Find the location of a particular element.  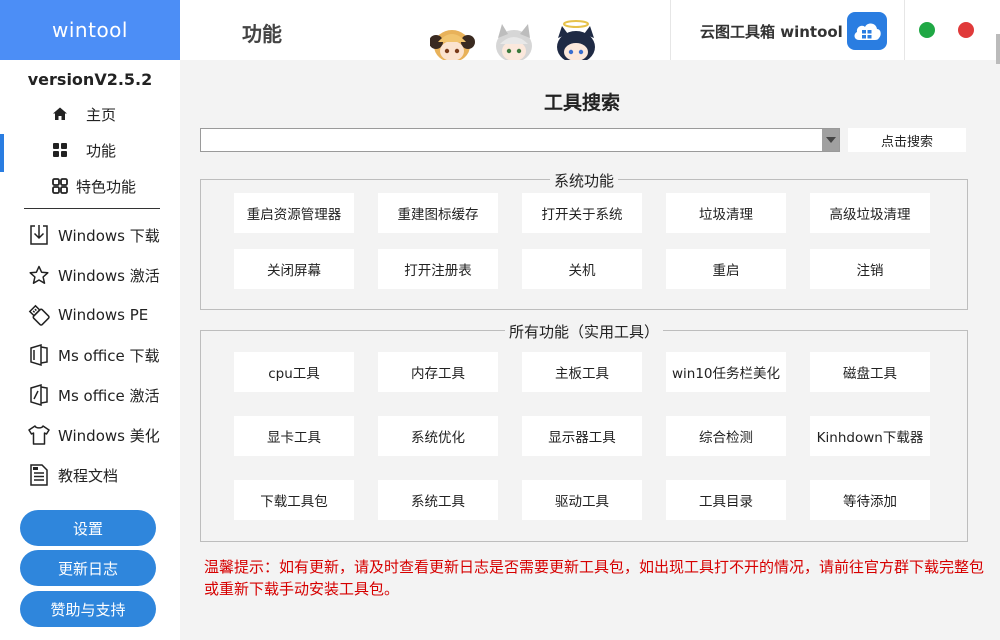

header-bar: 功能 云图工具箱 wintool is located at coordinates (590, 32).